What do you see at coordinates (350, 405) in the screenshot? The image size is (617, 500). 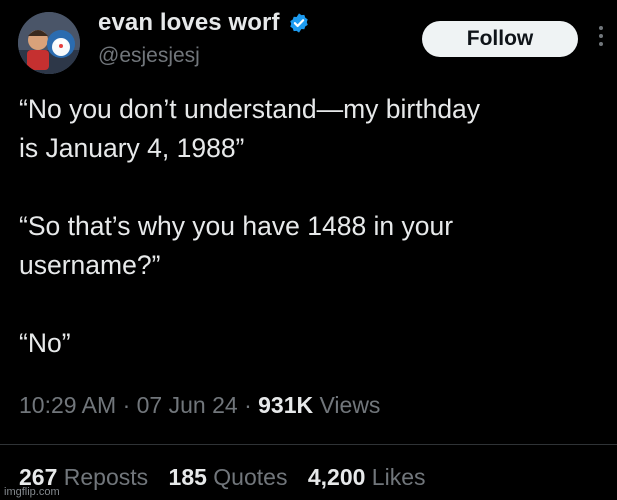 I see `views-label: Views` at bounding box center [350, 405].